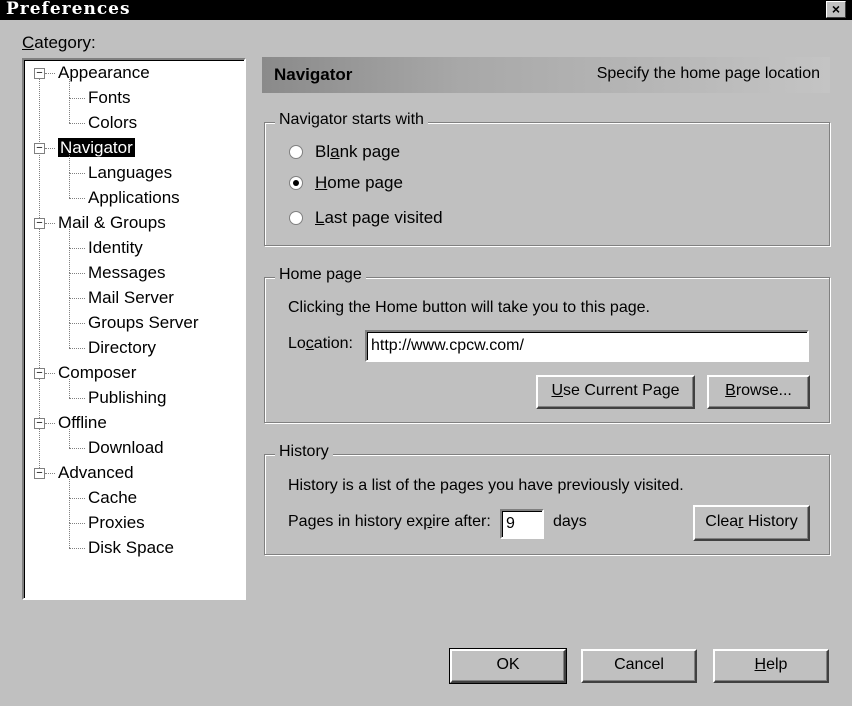  What do you see at coordinates (615, 392) in the screenshot?
I see `use-current-page-button: Use Current Page` at bounding box center [615, 392].